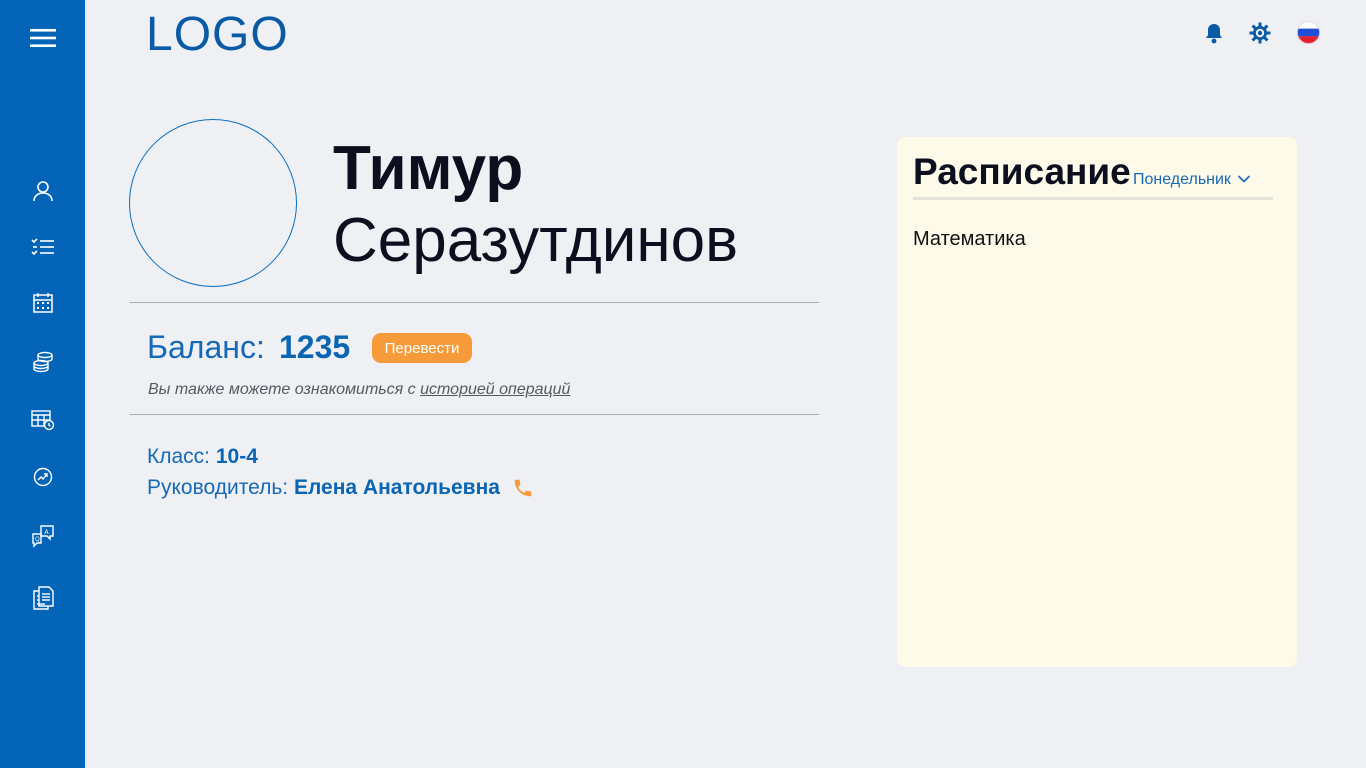 Image resolution: width=1366 pixels, height=768 pixels. I want to click on documents-icon, so click(43, 598).